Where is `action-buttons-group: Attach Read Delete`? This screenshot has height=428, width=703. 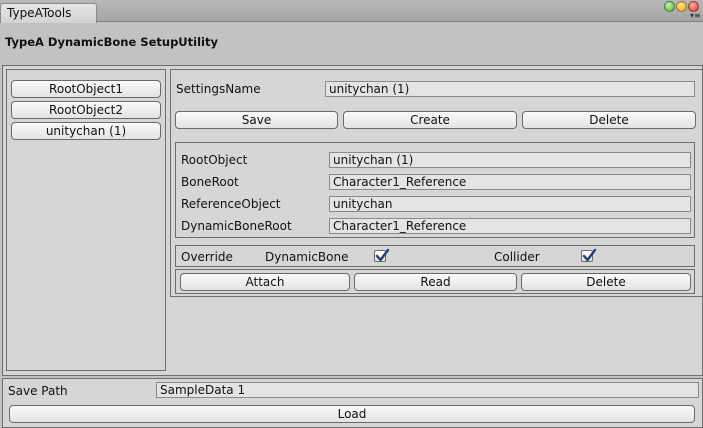
action-buttons-group: Attach Read Delete is located at coordinates (435, 281).